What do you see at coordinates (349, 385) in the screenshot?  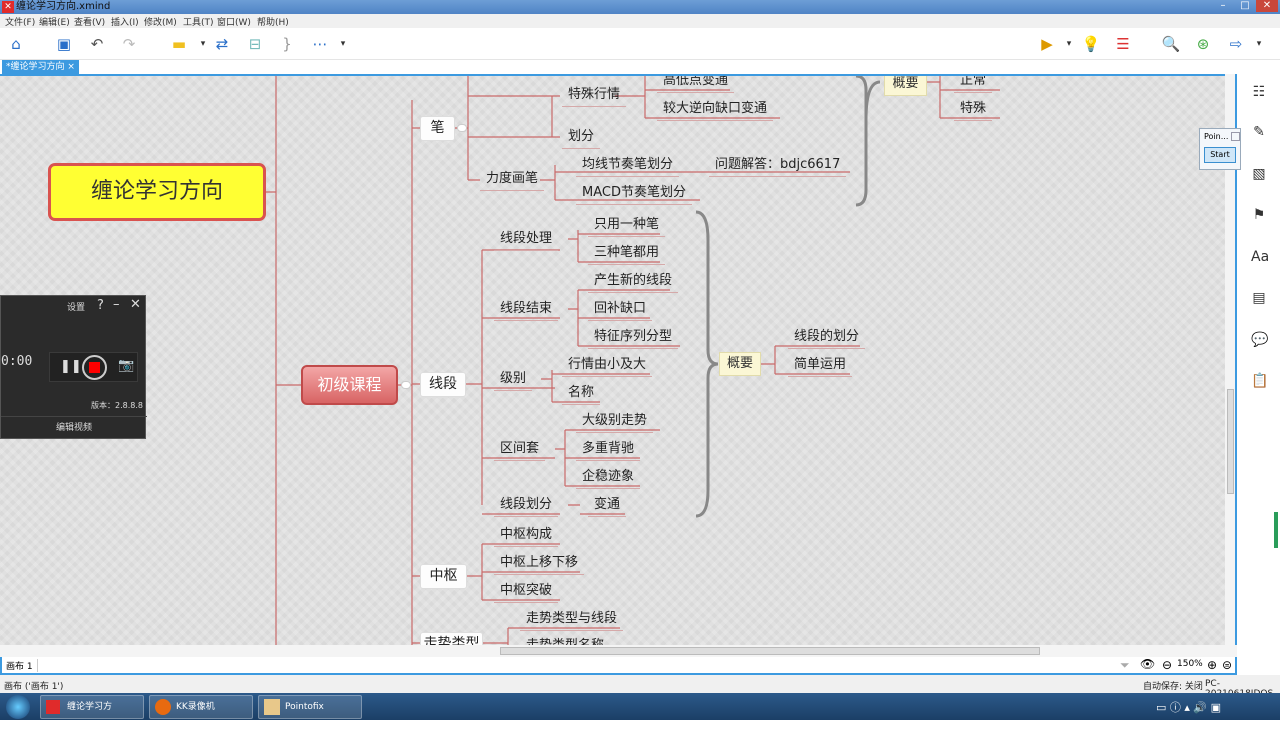 I see `main-topic: 初级课程` at bounding box center [349, 385].